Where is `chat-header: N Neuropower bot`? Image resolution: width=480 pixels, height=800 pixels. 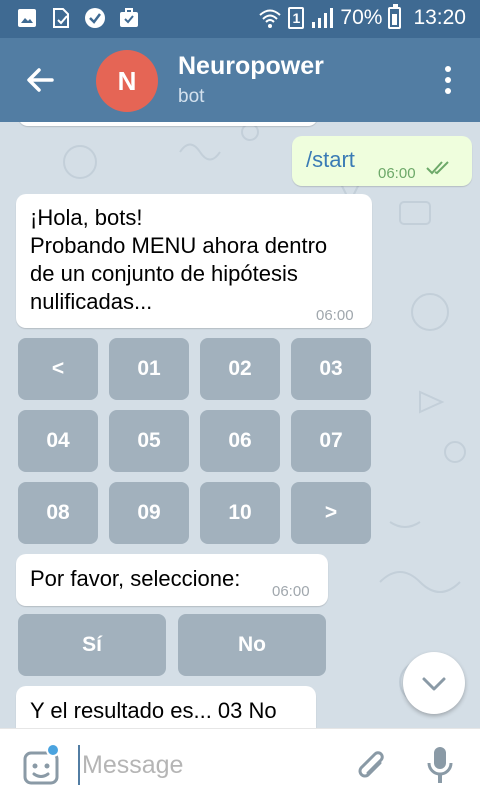
chat-header: N Neuropower bot is located at coordinates (240, 80).